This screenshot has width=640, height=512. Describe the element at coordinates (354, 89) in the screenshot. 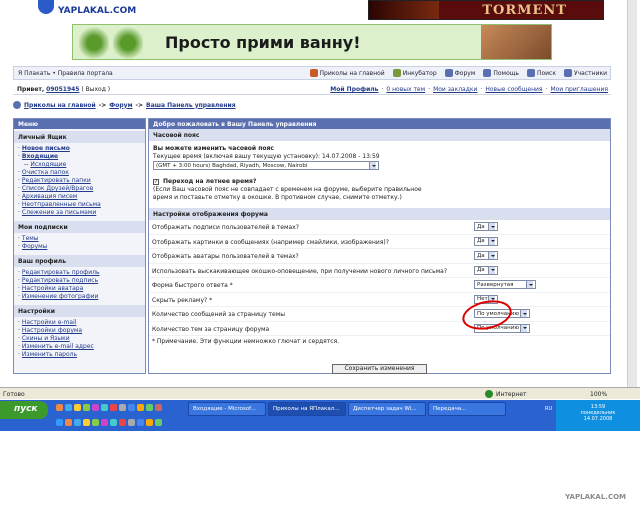

I see `my-profile-link: Мой Профиль` at that location.